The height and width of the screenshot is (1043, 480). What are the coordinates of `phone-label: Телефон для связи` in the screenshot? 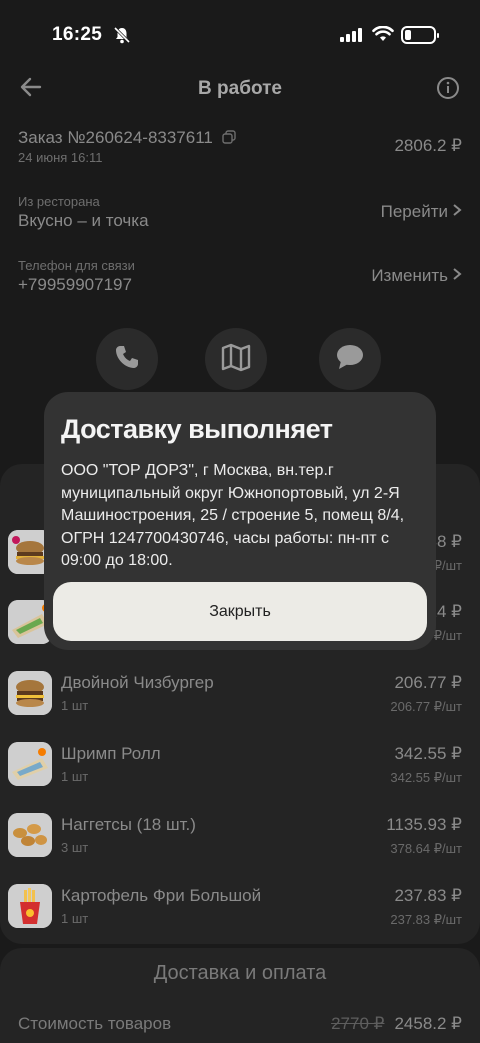 It's located at (76, 265).